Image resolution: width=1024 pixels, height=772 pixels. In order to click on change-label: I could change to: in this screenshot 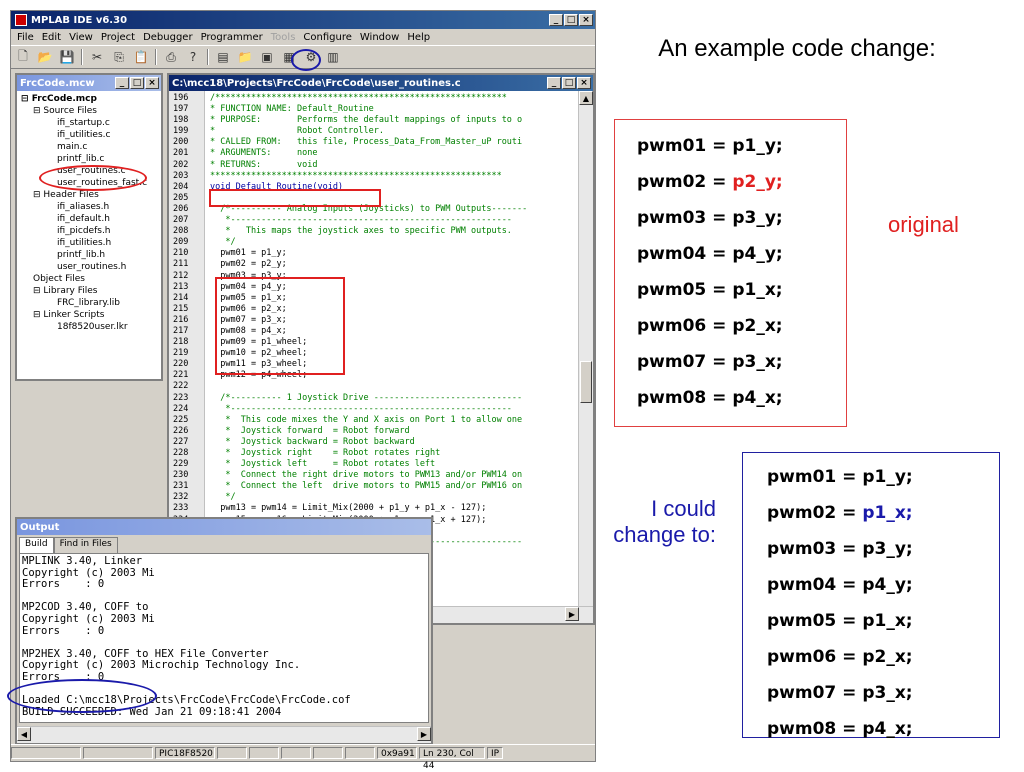, I will do `click(664, 521)`.